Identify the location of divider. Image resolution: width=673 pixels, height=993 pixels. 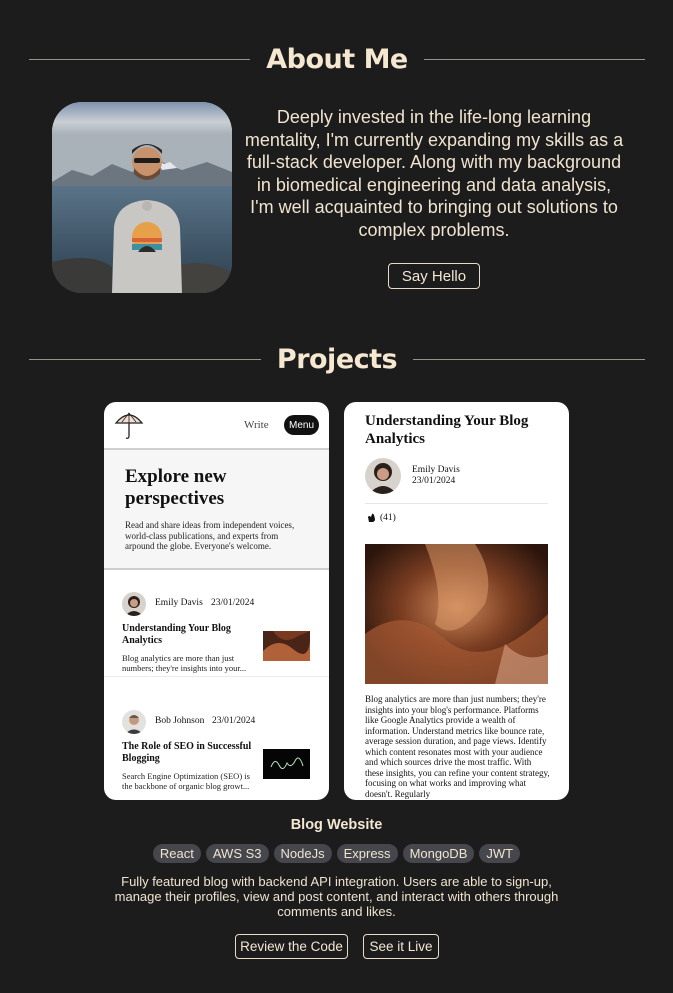
(456, 503).